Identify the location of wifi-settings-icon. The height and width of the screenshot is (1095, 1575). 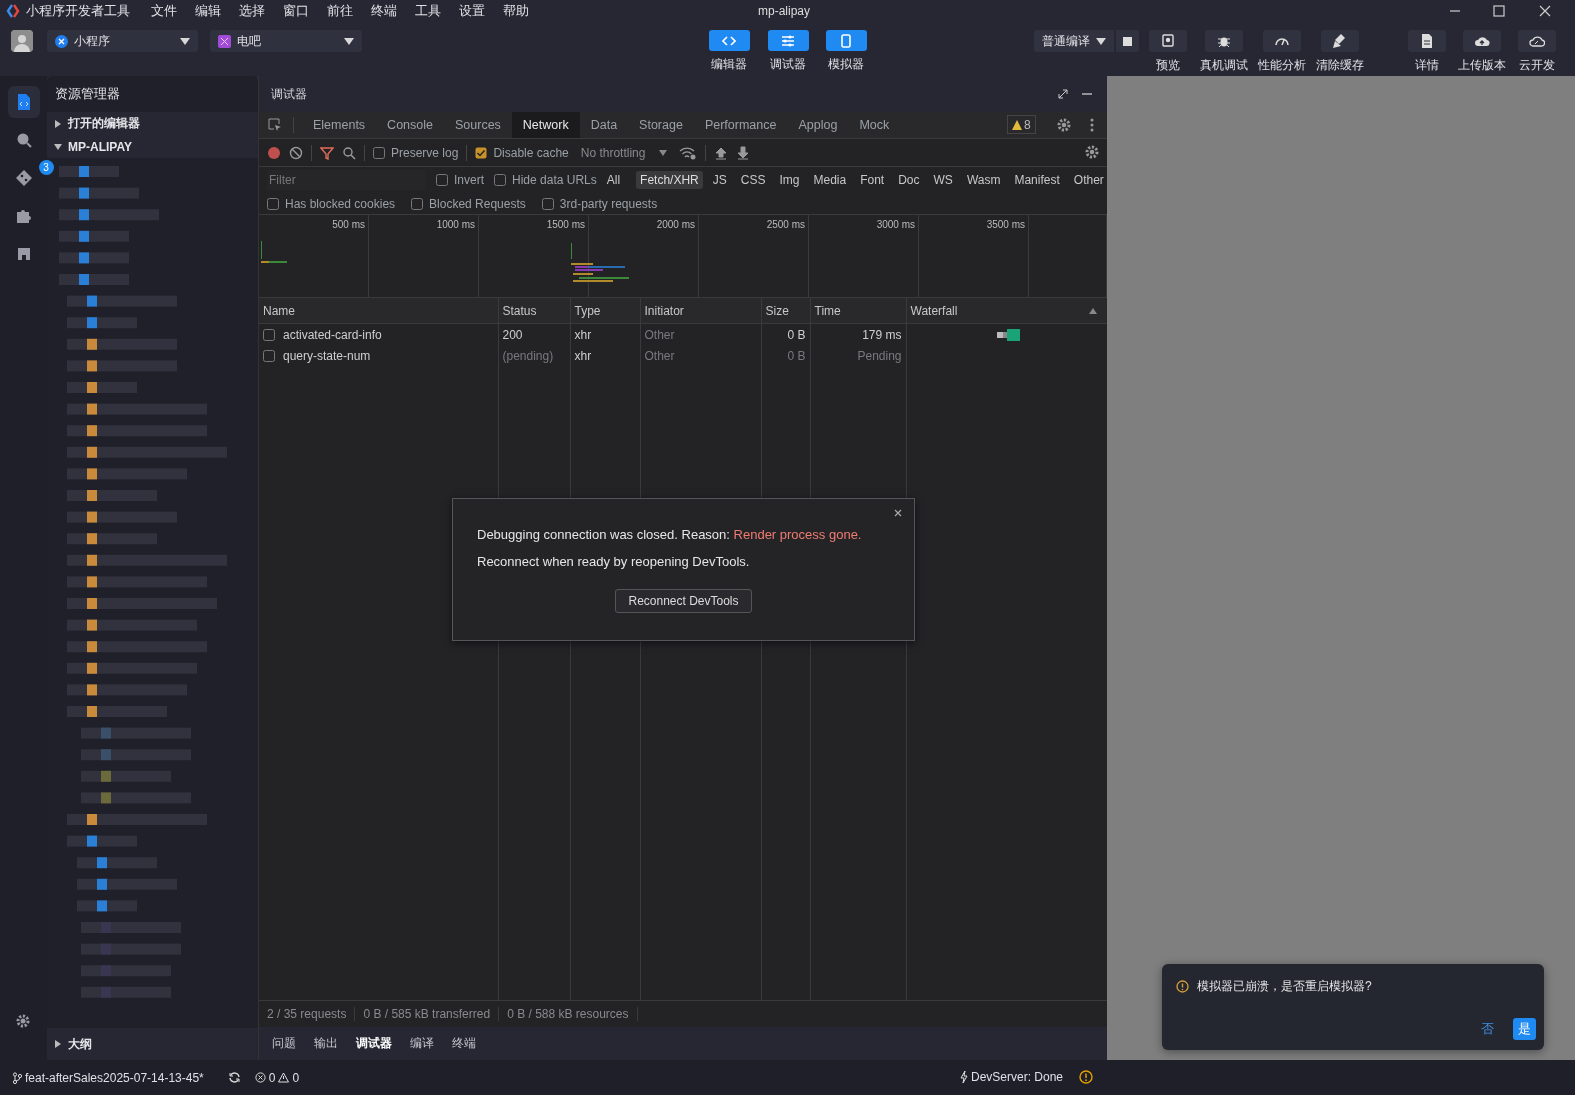
(688, 152).